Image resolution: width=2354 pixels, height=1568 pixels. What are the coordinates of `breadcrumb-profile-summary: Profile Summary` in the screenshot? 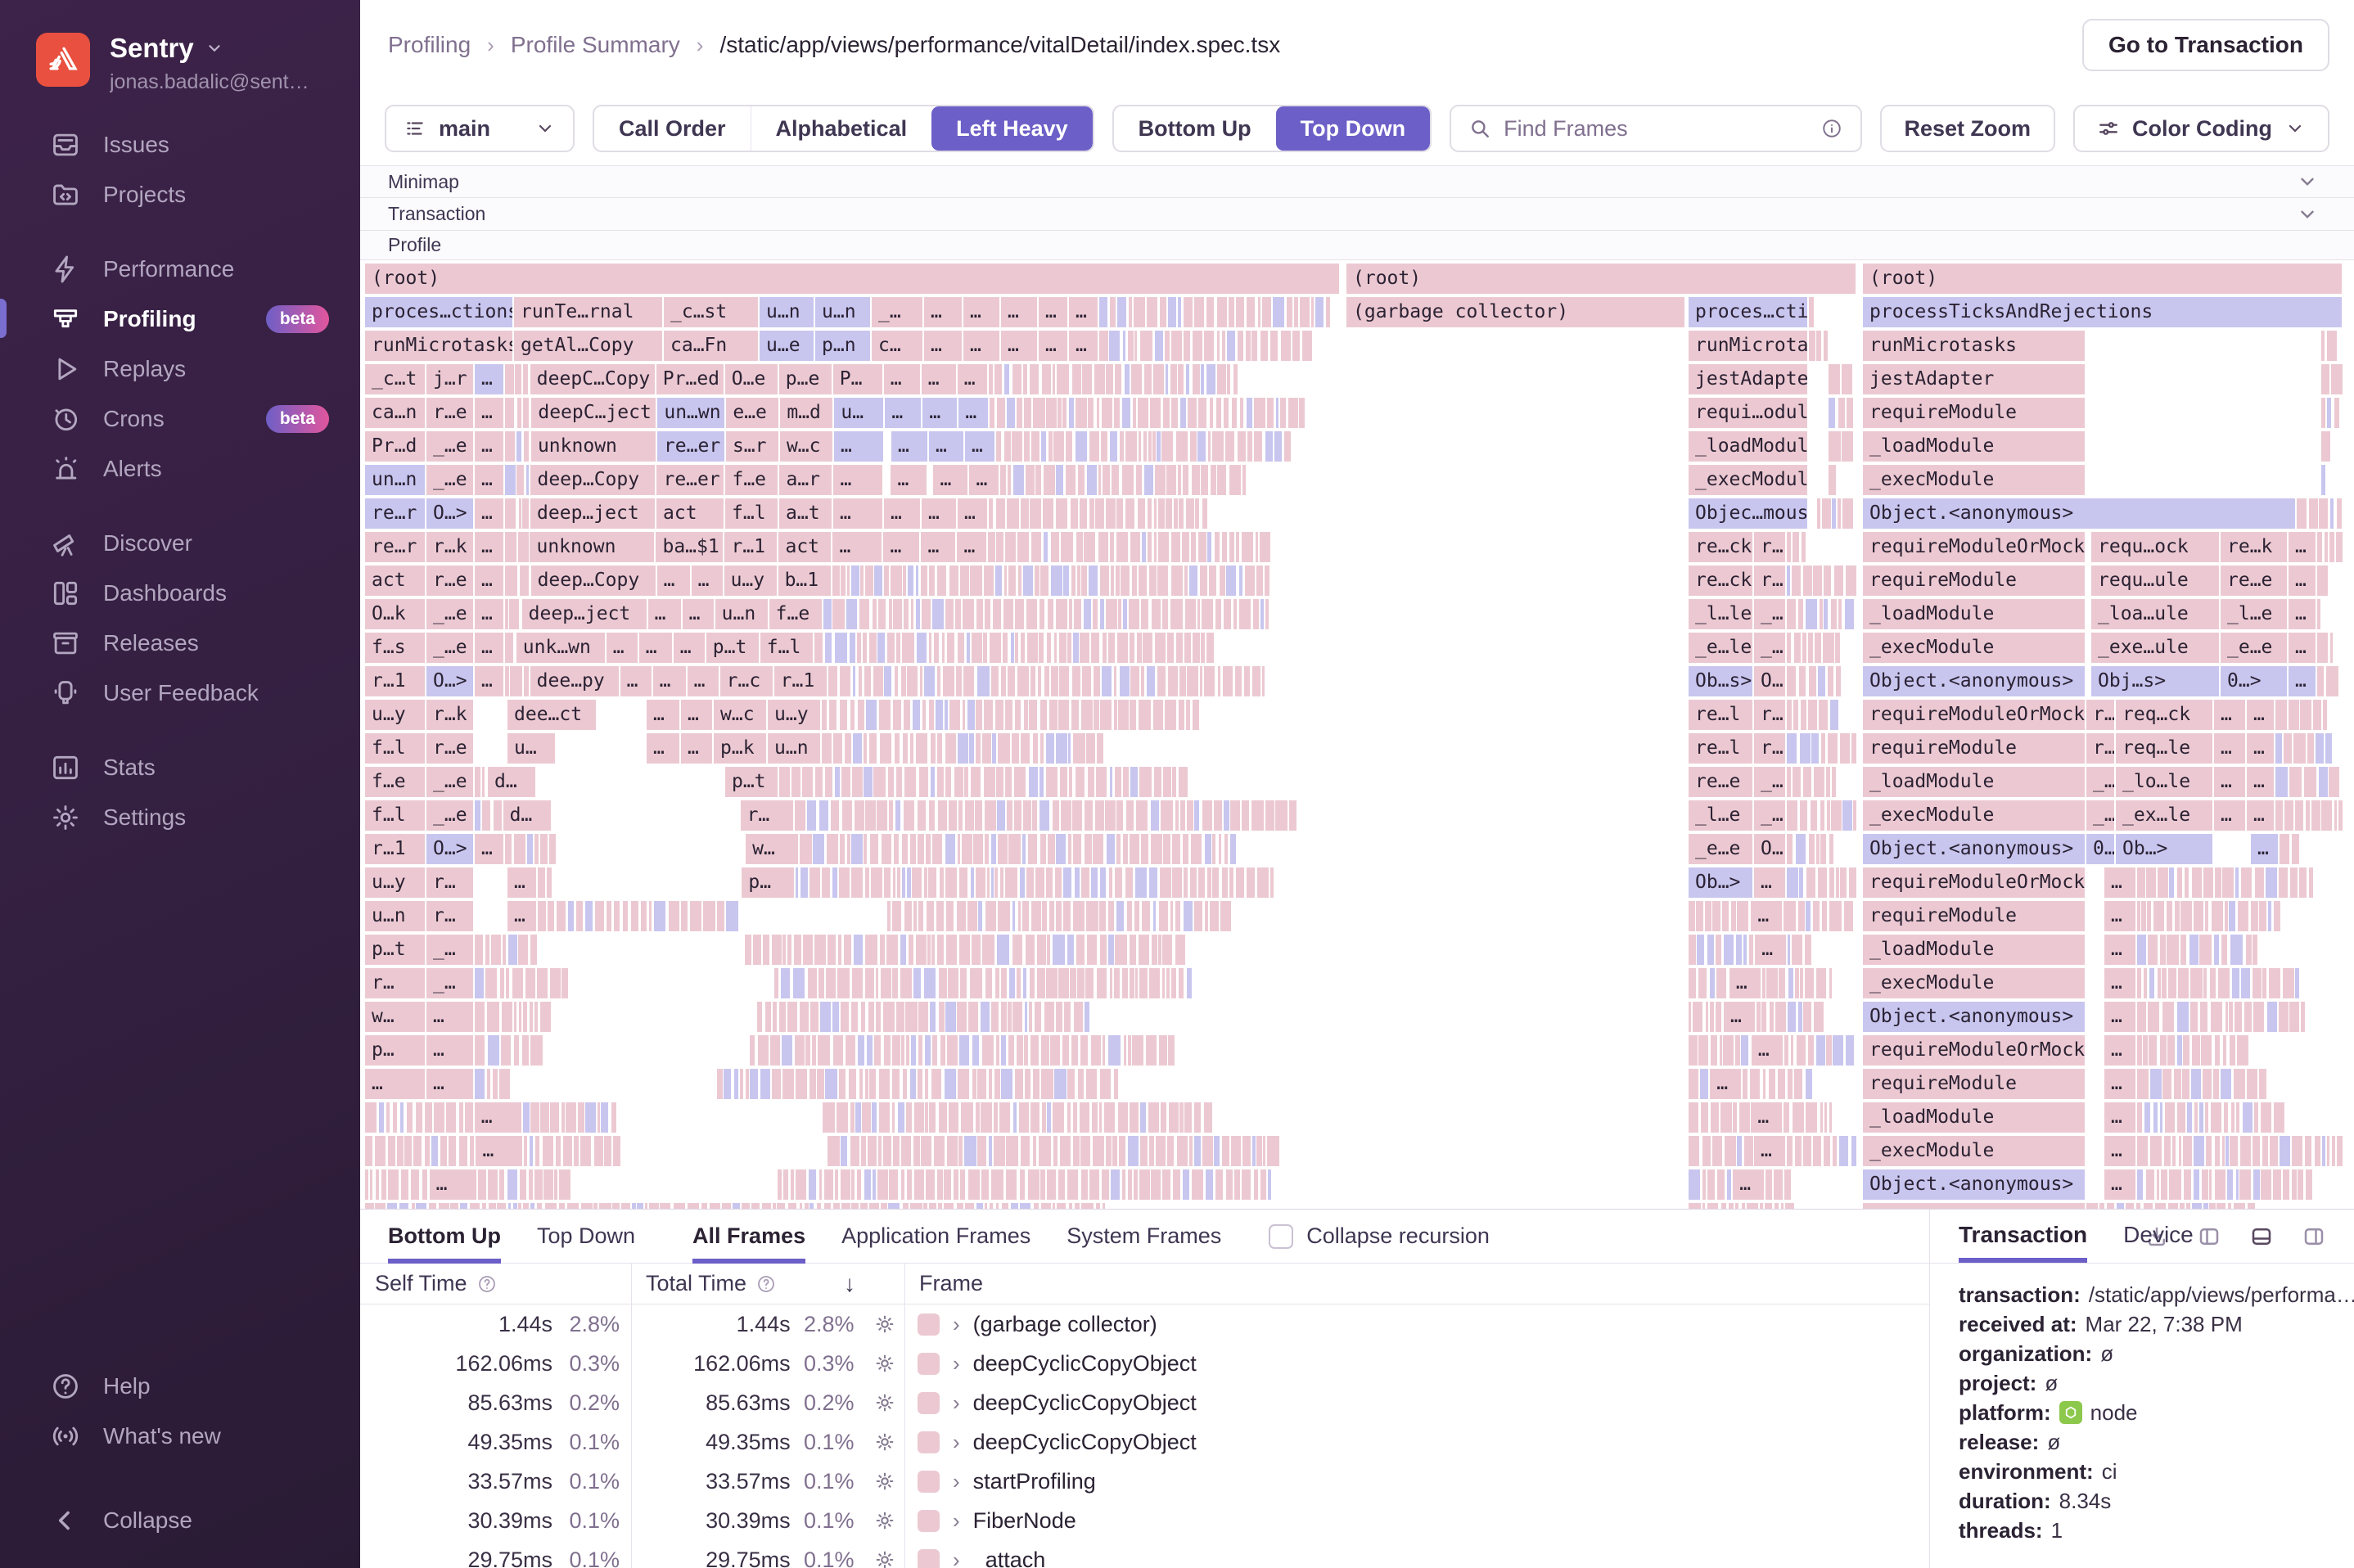 It's located at (595, 45).